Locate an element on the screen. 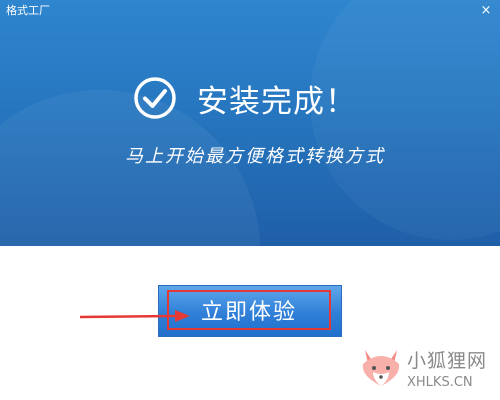 Image resolution: width=500 pixels, height=400 pixels. fox-logo-icon is located at coordinates (381, 368).